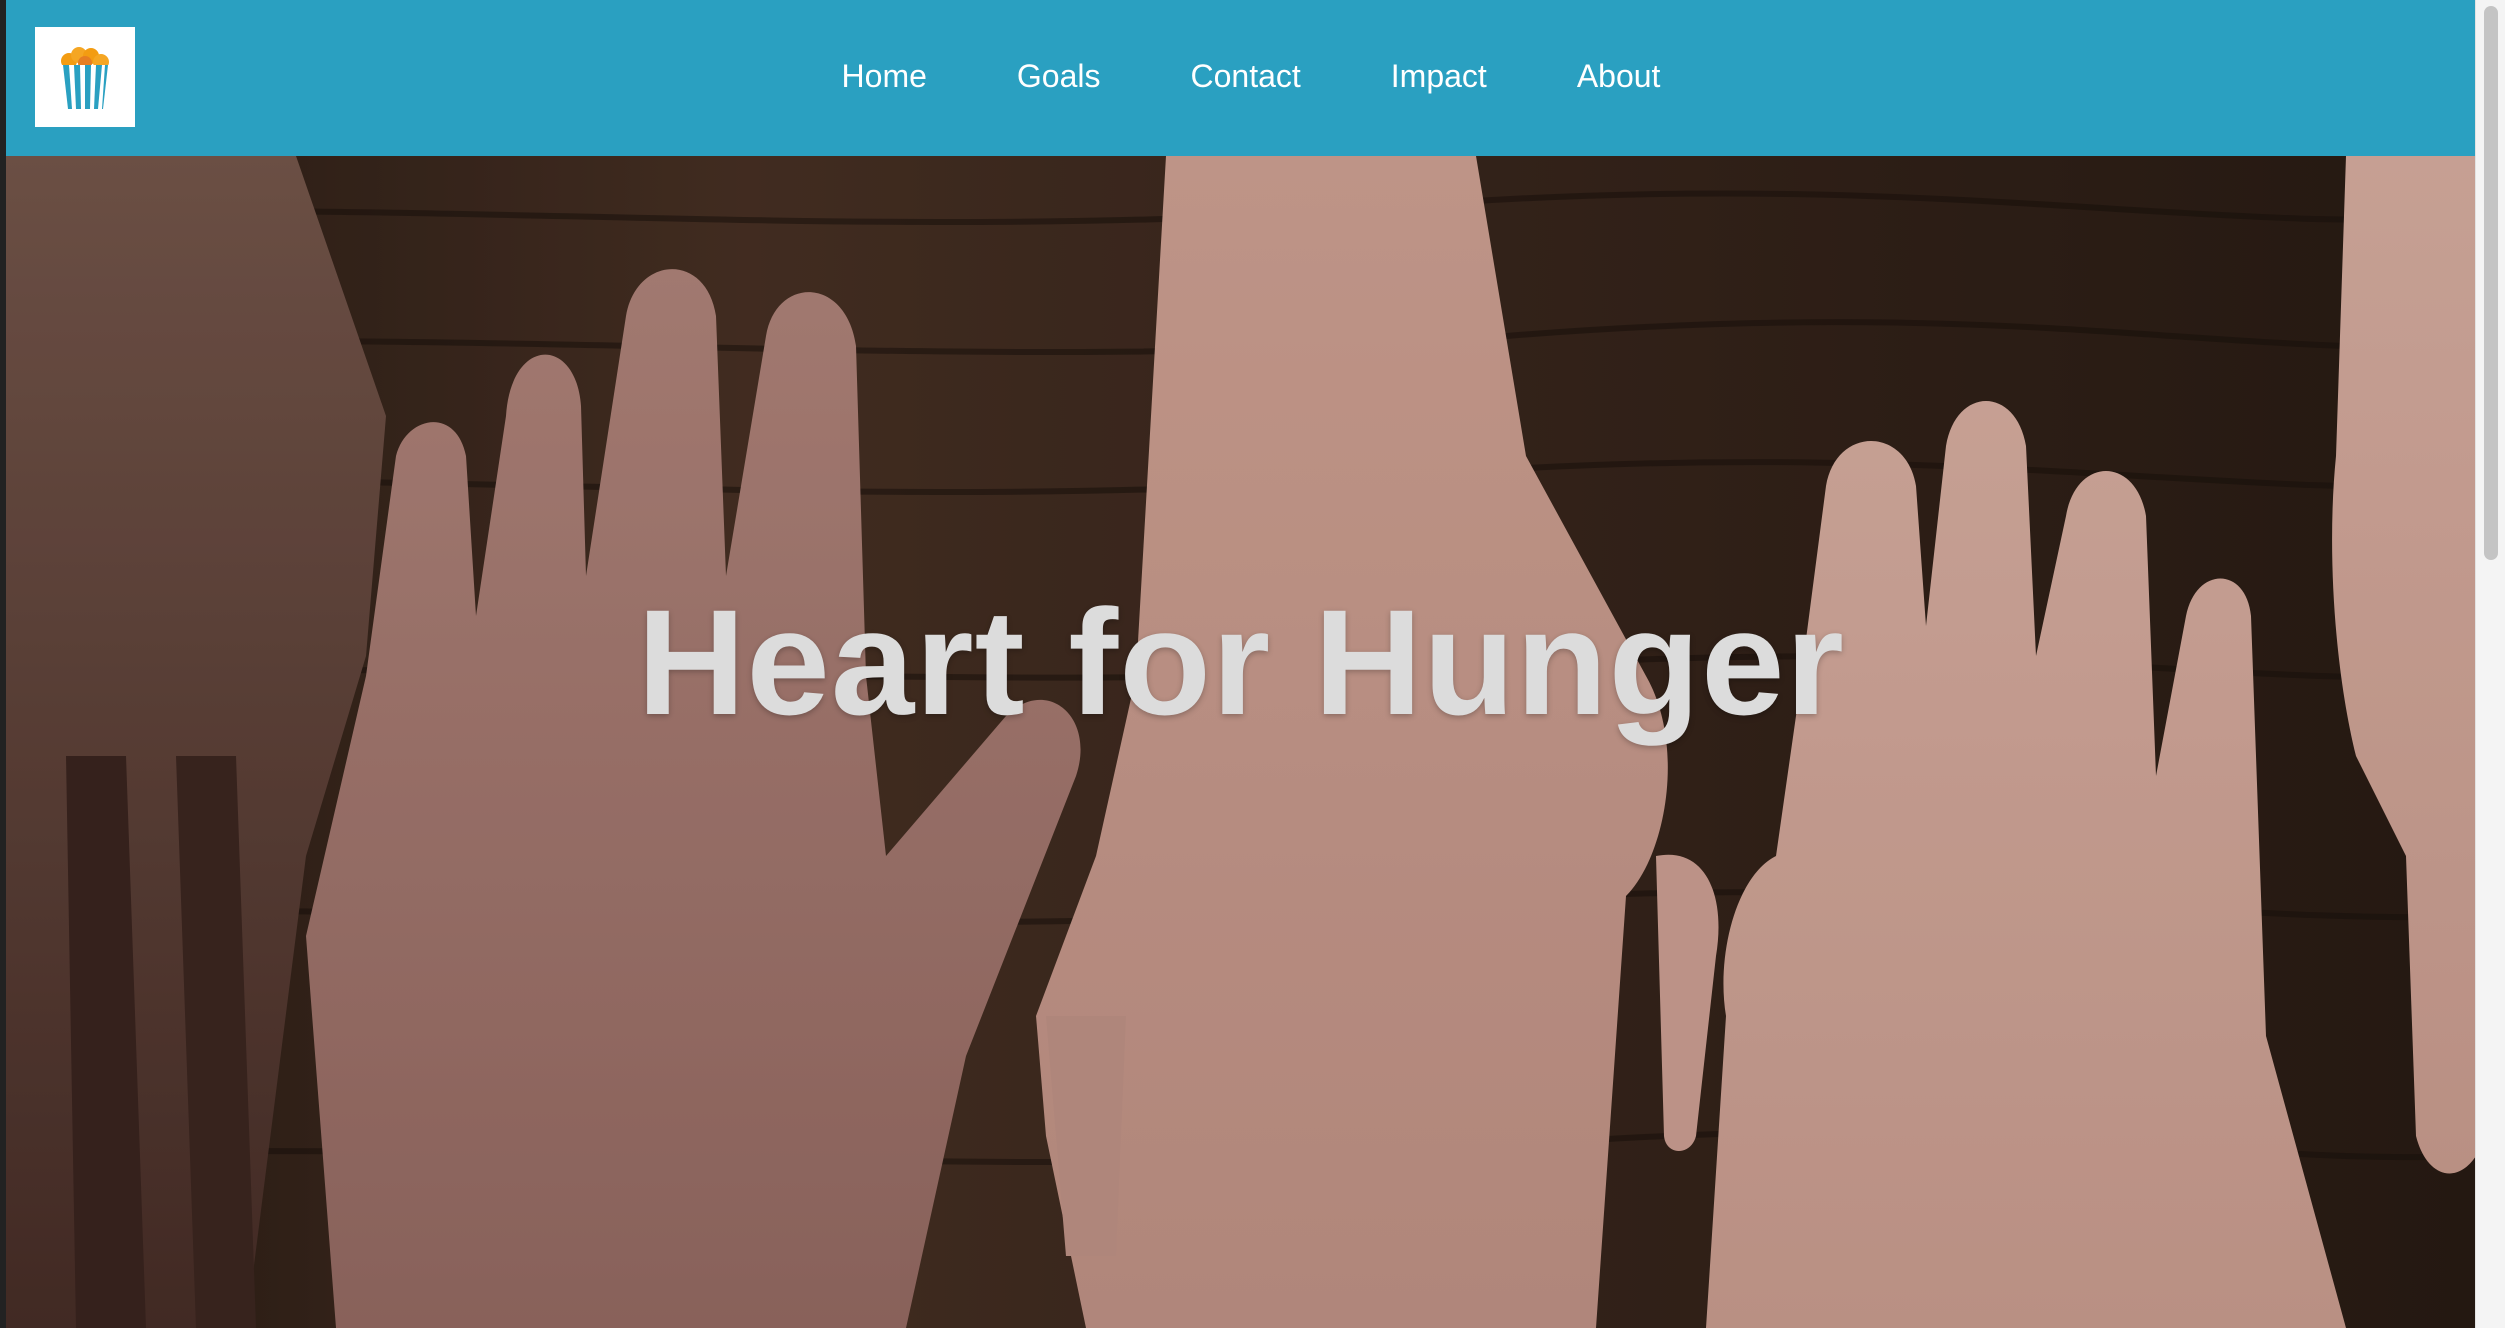 This screenshot has width=2505, height=1328. I want to click on nav-link-goals: Goals, so click(1059, 76).